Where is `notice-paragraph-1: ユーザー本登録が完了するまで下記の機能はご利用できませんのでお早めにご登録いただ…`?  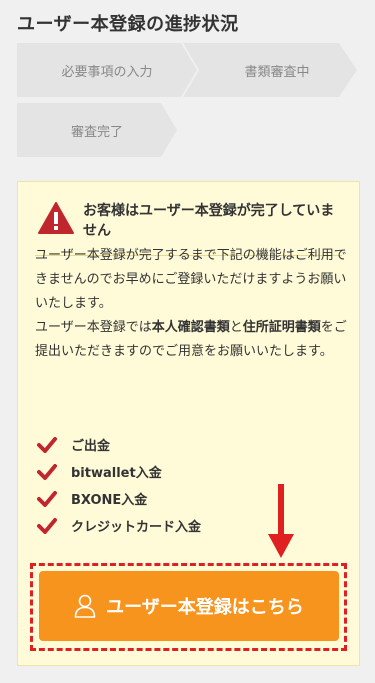 notice-paragraph-1: ユーザー本登録が完了するまで下記の機能はご利用できませんのでお早めにご登録いただ… is located at coordinates (191, 279).